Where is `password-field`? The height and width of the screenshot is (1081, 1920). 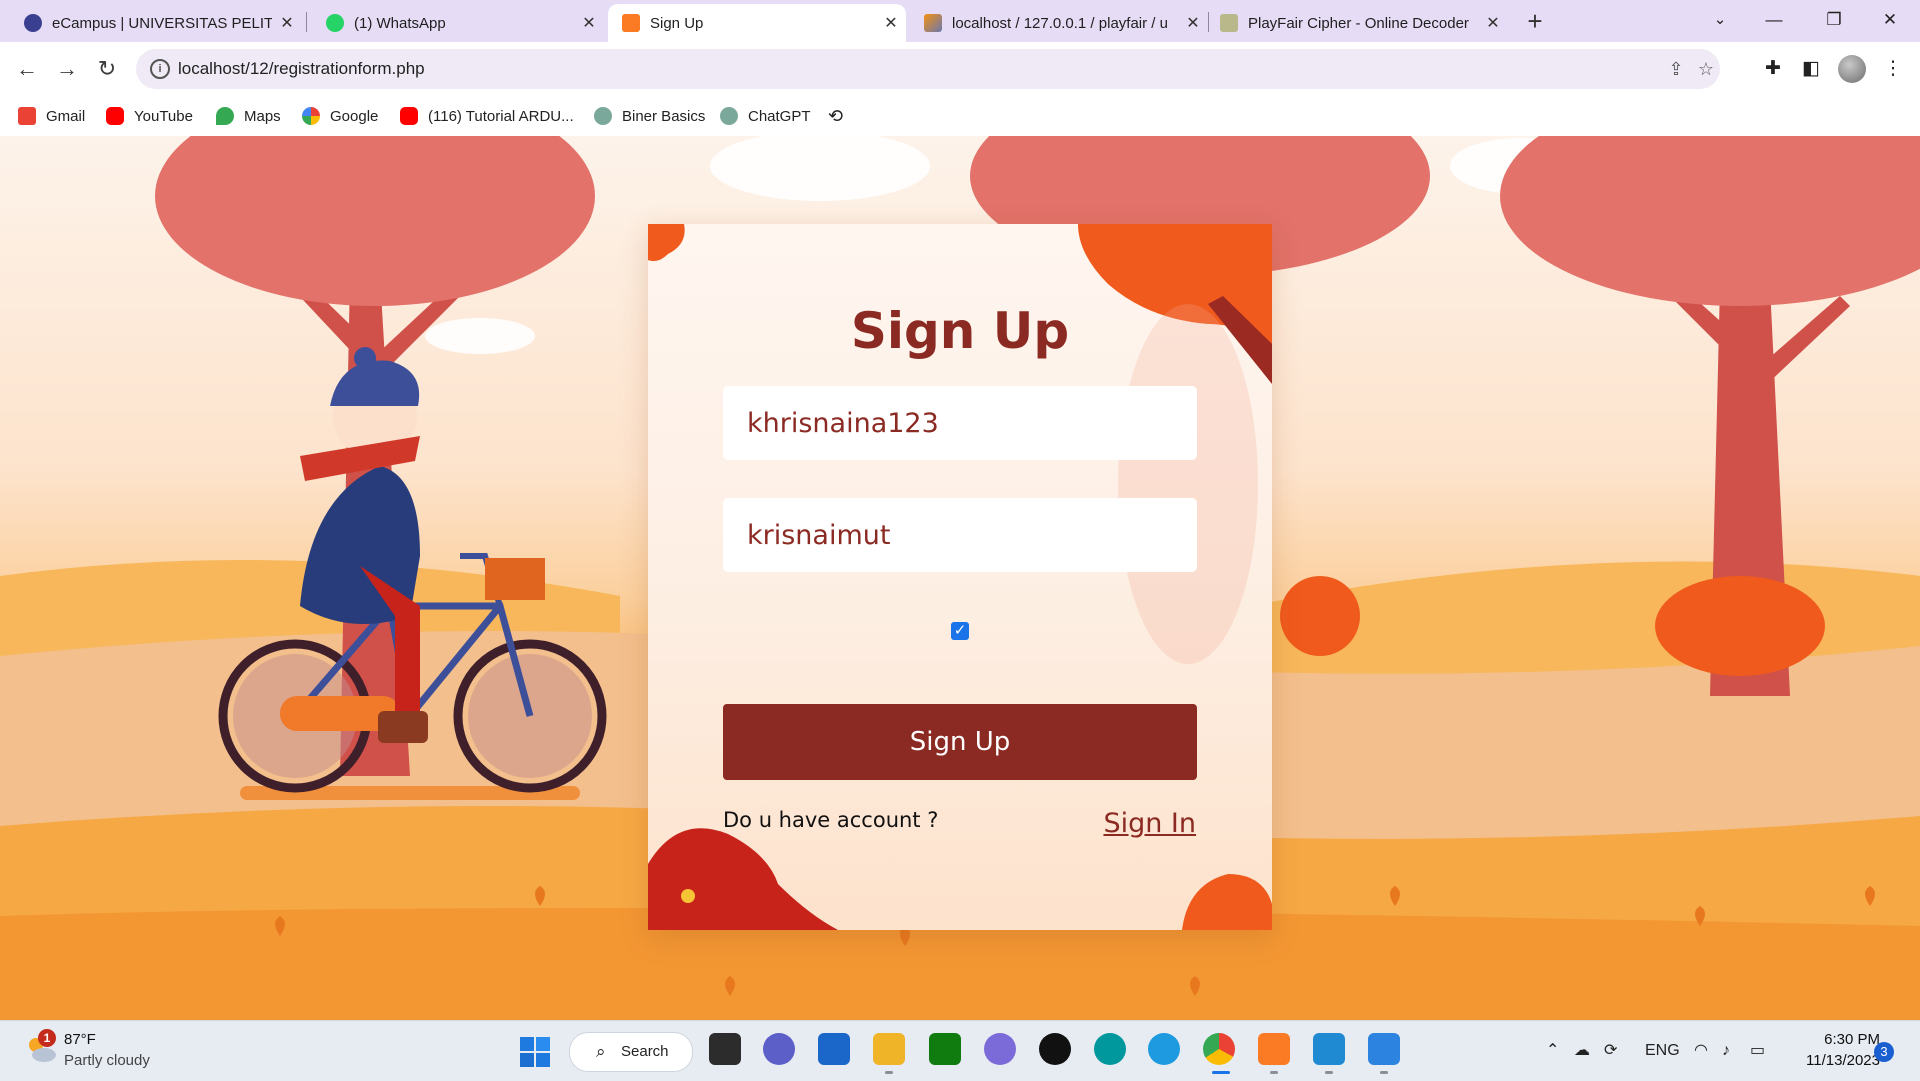 password-field is located at coordinates (960, 535).